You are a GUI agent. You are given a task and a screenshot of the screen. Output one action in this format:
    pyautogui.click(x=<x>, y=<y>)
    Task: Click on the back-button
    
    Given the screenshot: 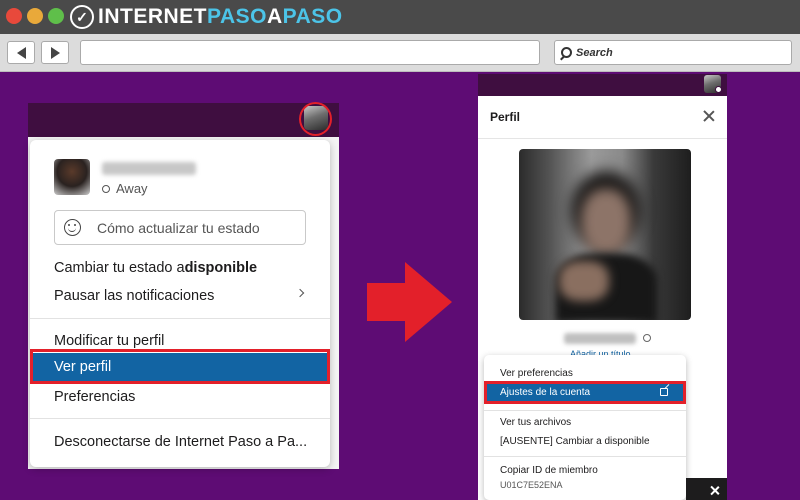 What is the action you would take?
    pyautogui.click(x=21, y=52)
    